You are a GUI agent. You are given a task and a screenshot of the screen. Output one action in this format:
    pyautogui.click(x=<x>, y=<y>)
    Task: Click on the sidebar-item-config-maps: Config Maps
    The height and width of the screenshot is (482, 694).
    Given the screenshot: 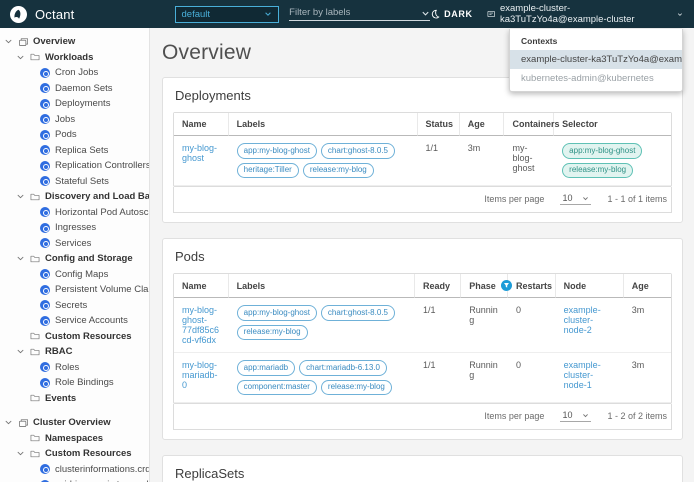 What is the action you would take?
    pyautogui.click(x=74, y=275)
    